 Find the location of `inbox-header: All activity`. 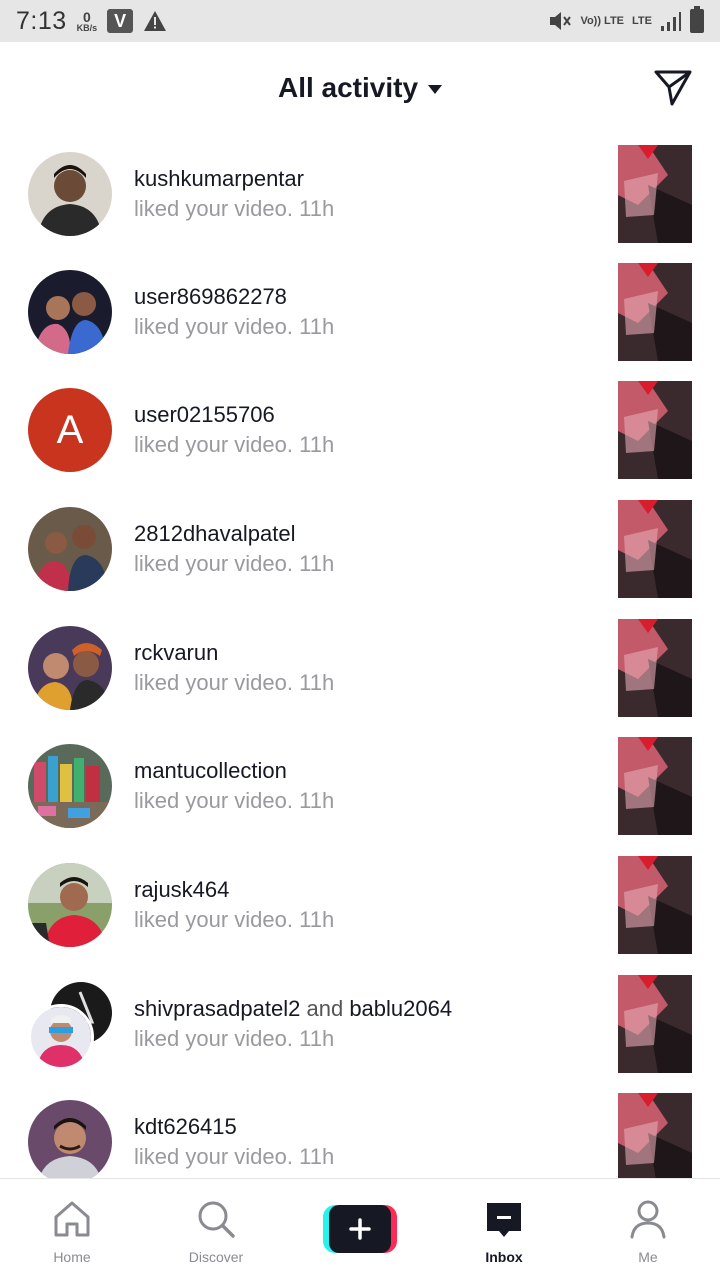

inbox-header: All activity is located at coordinates (360, 88).